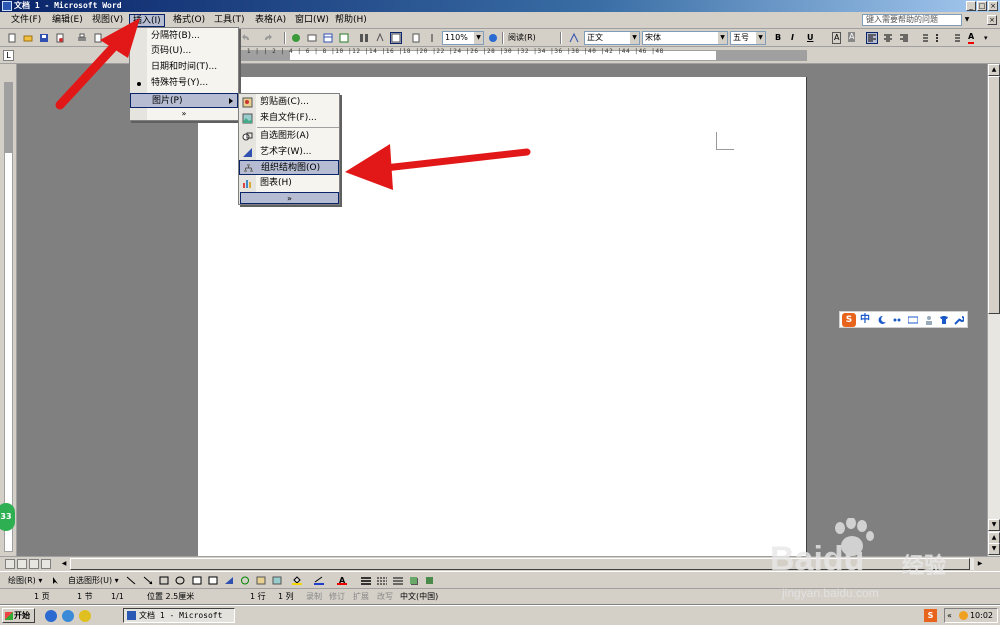 This screenshot has height=625, width=1000. What do you see at coordinates (67, 20) in the screenshot?
I see `menu-edit: 编辑(E)` at bounding box center [67, 20].